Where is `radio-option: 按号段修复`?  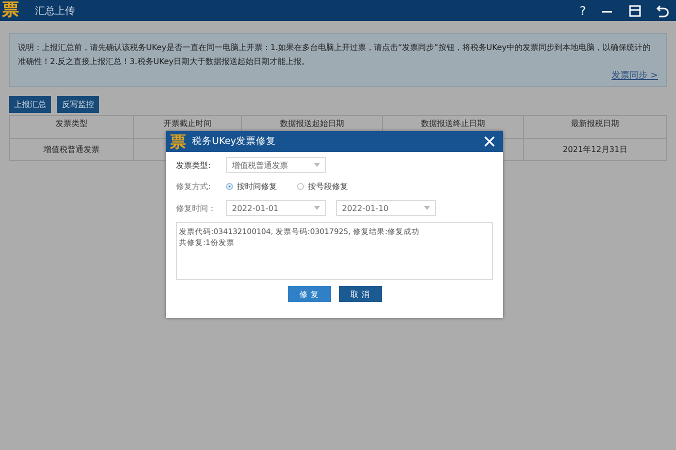 radio-option: 按号段修复 is located at coordinates (322, 186).